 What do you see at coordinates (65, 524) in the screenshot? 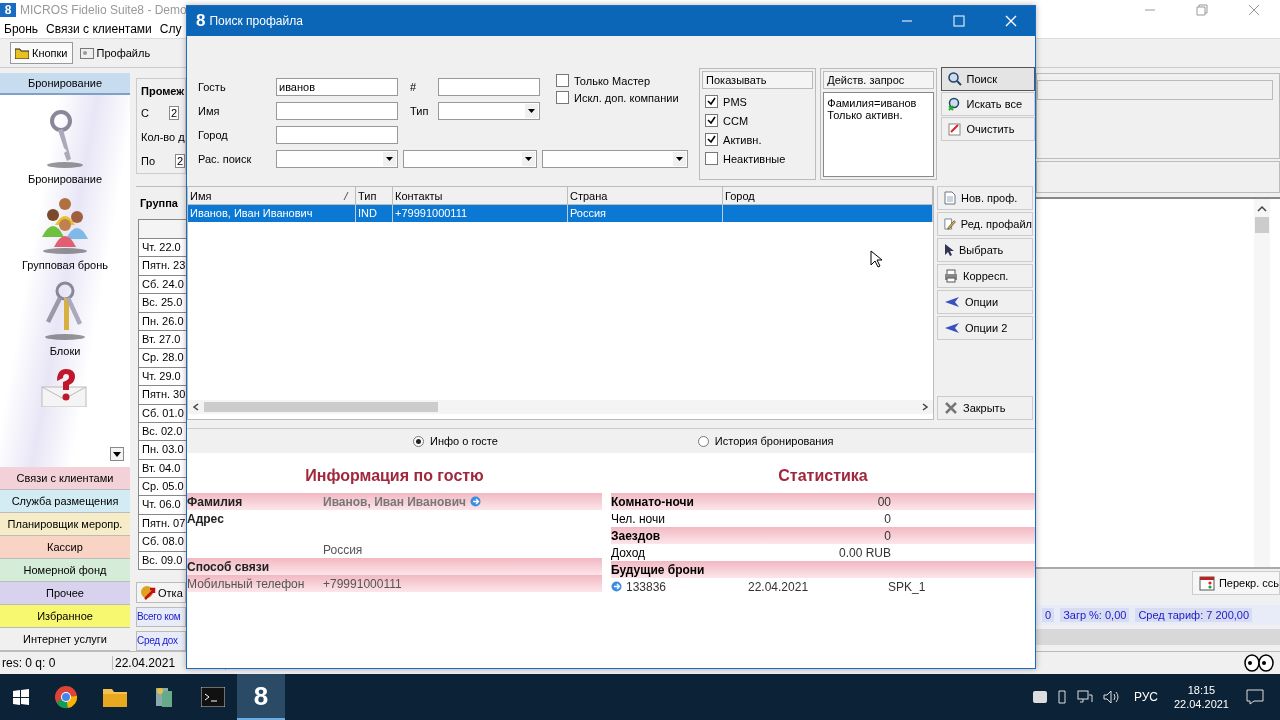
I see `sidebar-section: Планировщик меропр.` at bounding box center [65, 524].